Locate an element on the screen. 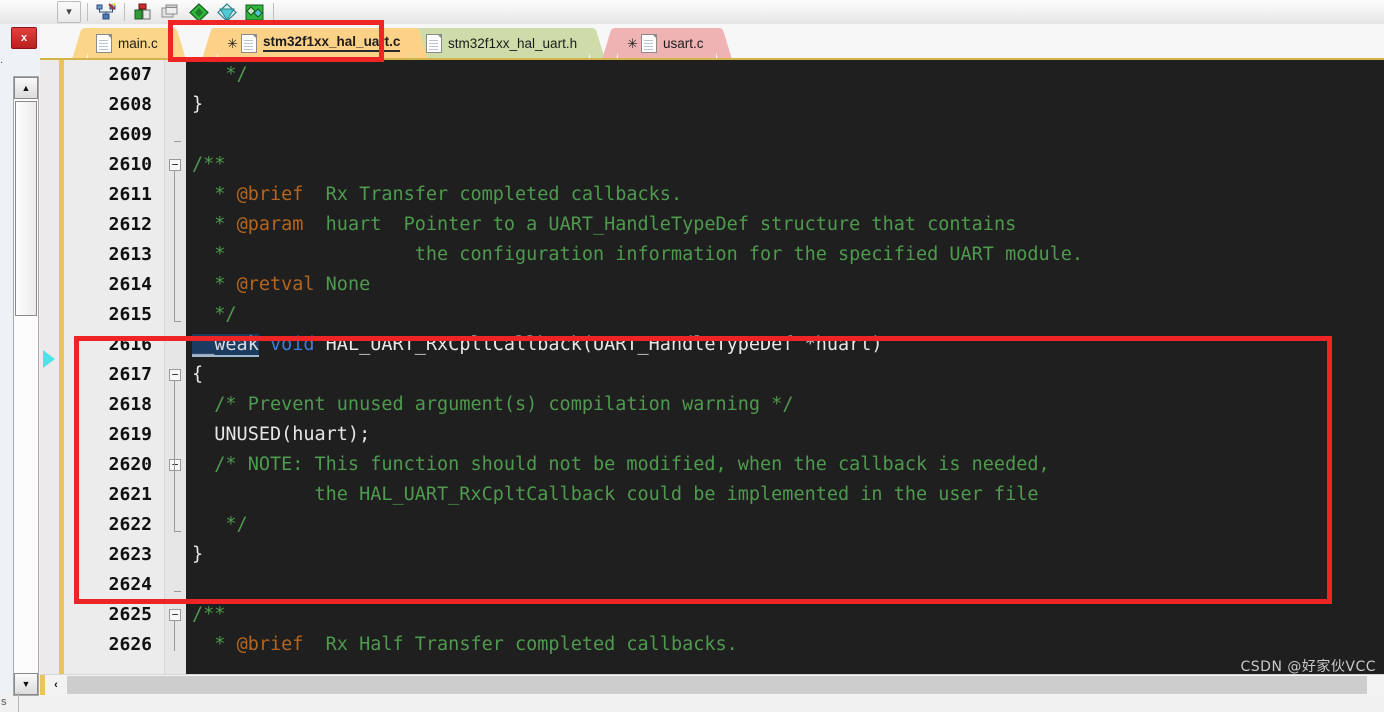 The image size is (1384, 712). left-panel-tick: . is located at coordinates (2, 60).